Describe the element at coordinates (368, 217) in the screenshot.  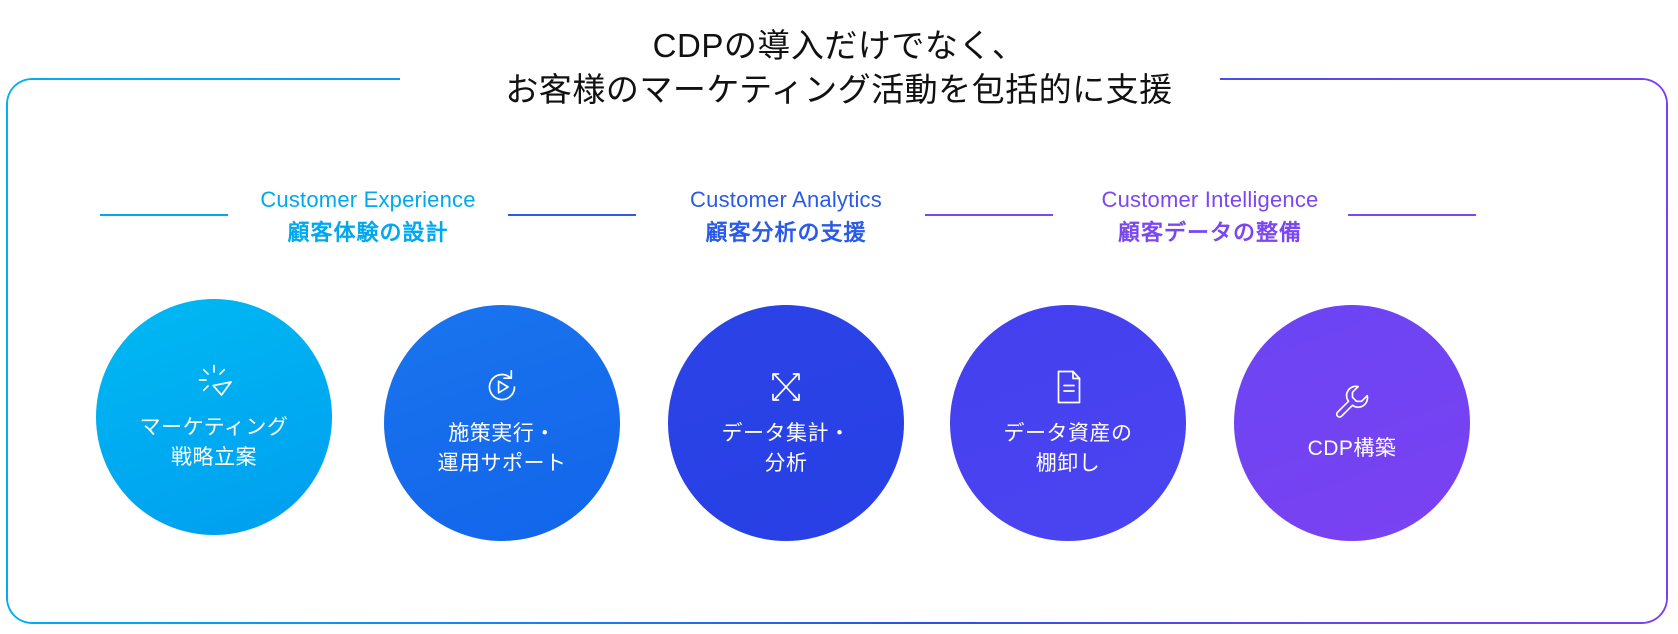
I see `category-1: Customer Experience 顧客体験の設計` at that location.